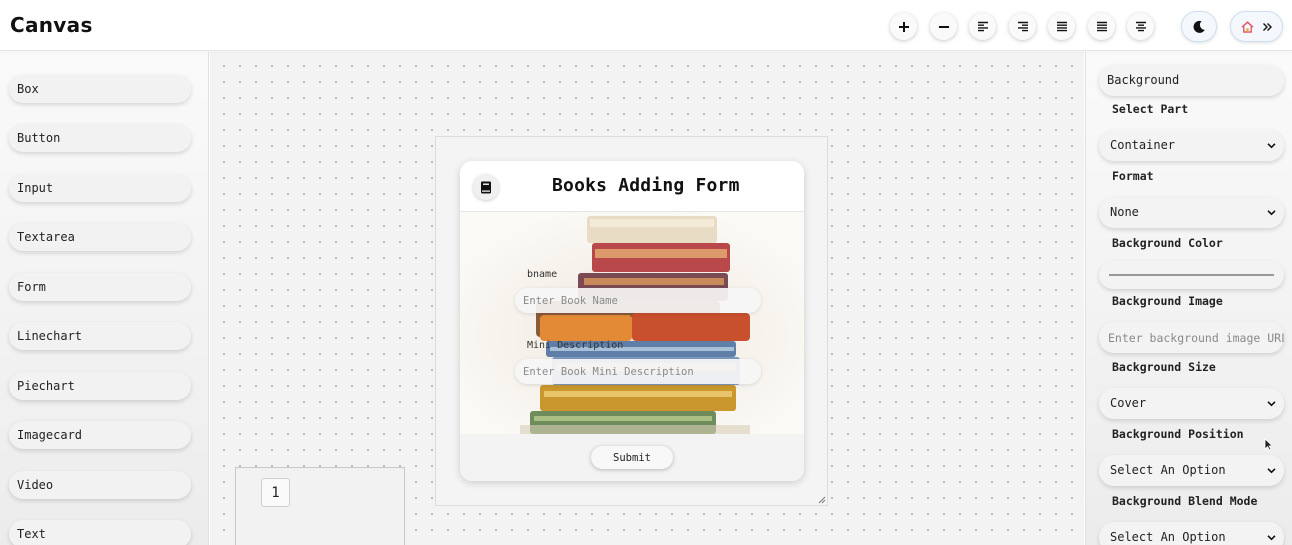  Describe the element at coordinates (822, 500) in the screenshot. I see `resize-handle-icon` at that location.